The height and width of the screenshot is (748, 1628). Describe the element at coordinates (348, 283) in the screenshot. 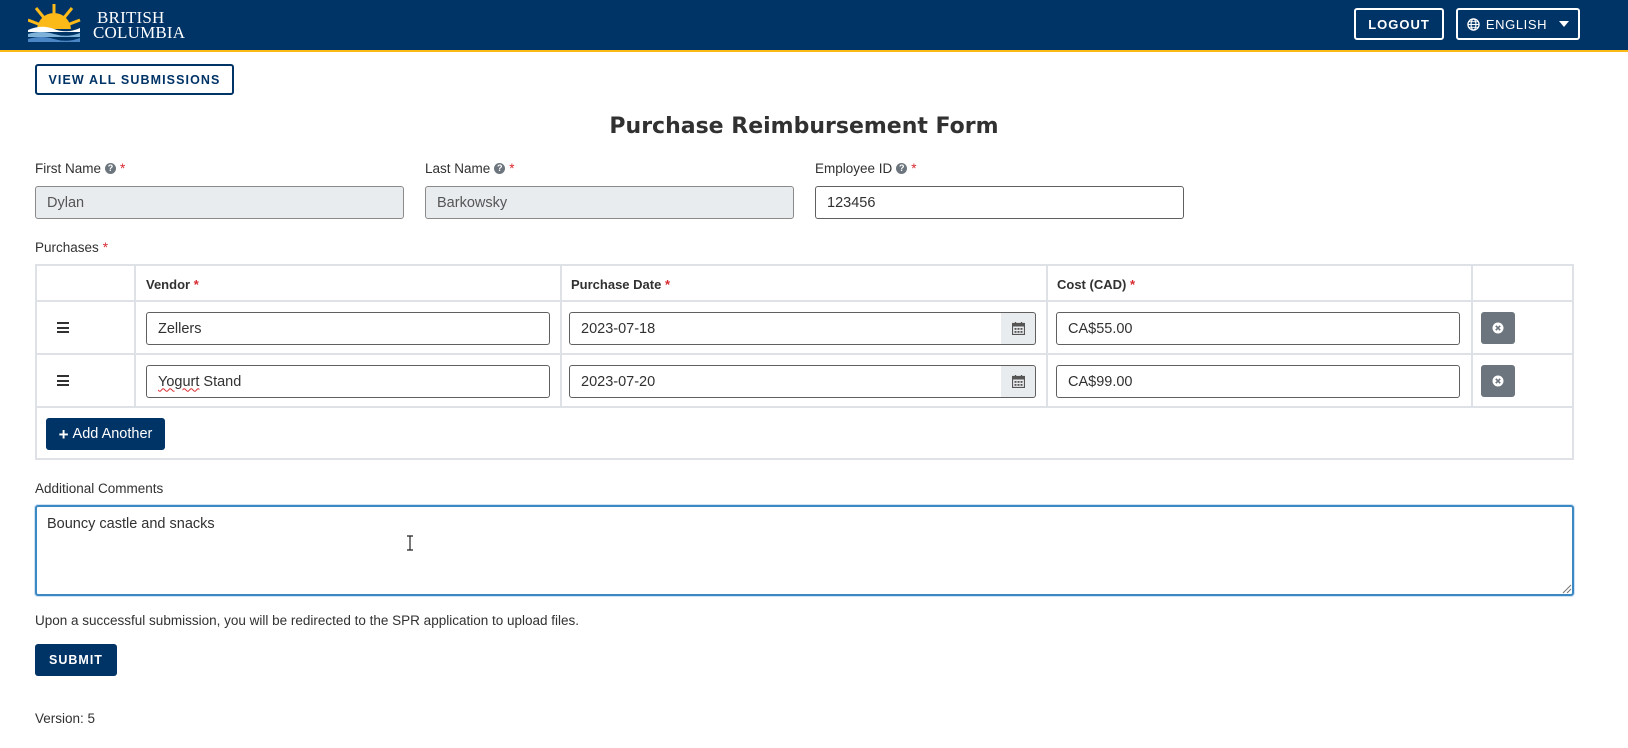

I see `table-header-vendor: Vendor *` at that location.